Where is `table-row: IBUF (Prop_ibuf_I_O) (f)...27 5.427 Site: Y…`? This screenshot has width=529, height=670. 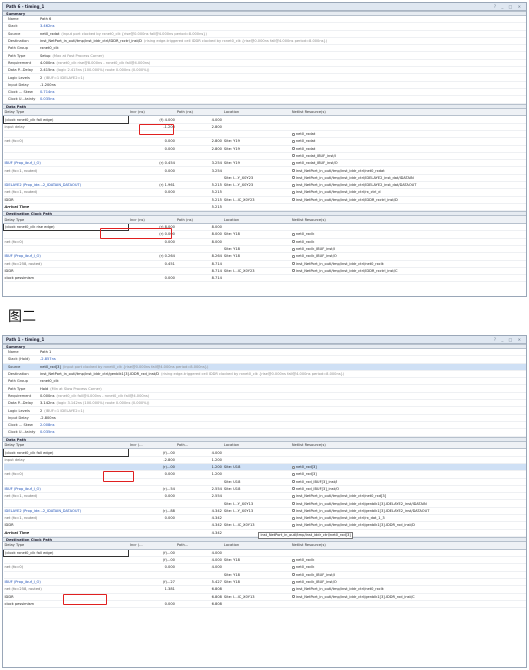 table-row: IBUF (Prop_ibuf_I_O) (f)...27 5.427 Site: Y… is located at coordinates (264, 582).